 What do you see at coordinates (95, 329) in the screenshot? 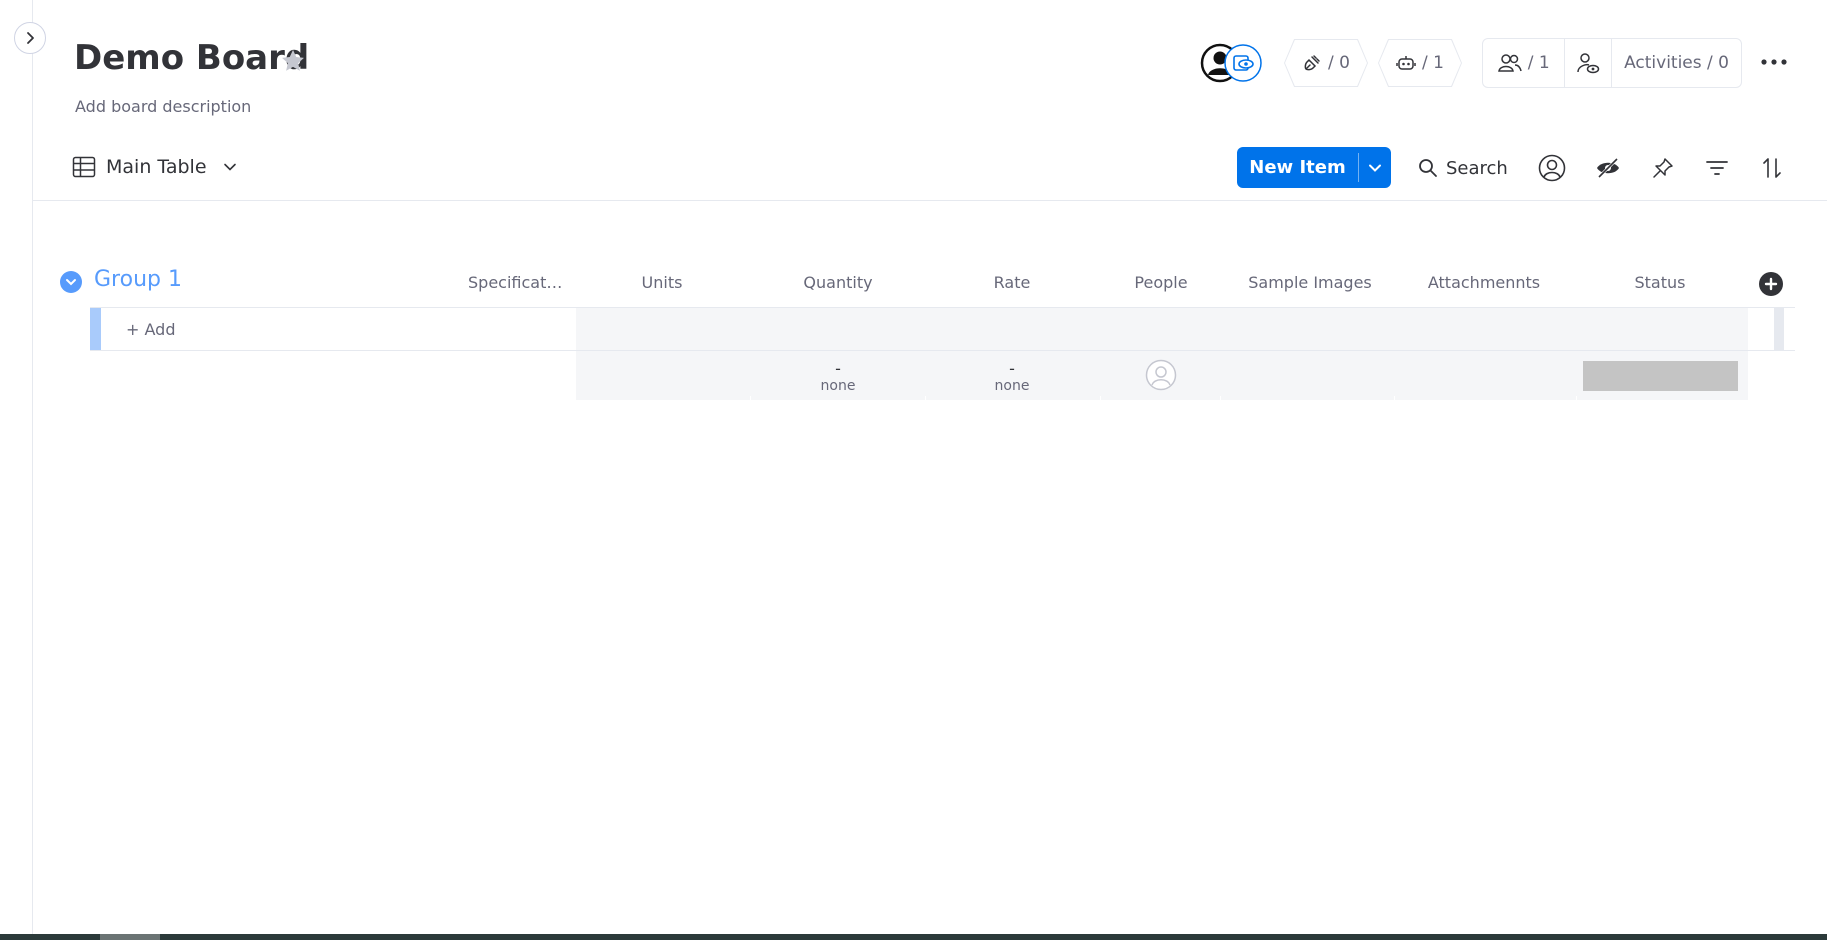
I see `group-color-bar` at bounding box center [95, 329].